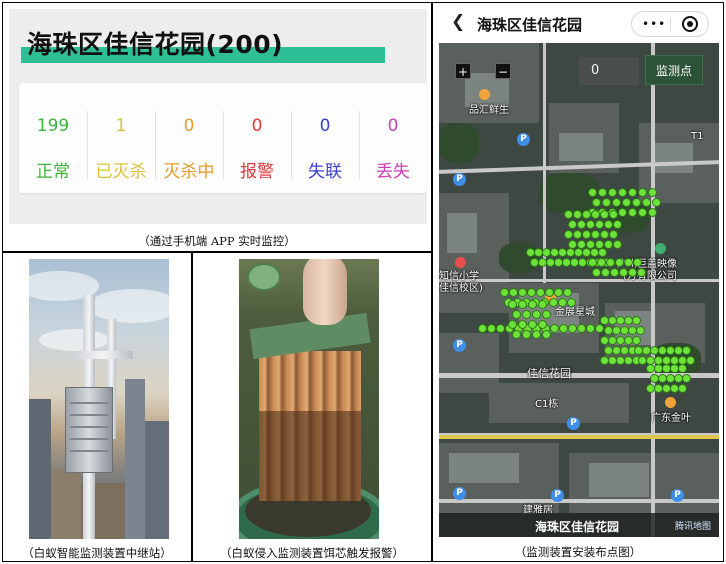 This screenshot has height=564, width=726. Describe the element at coordinates (484, 94) in the screenshot. I see `shop-poi-icon` at that location.